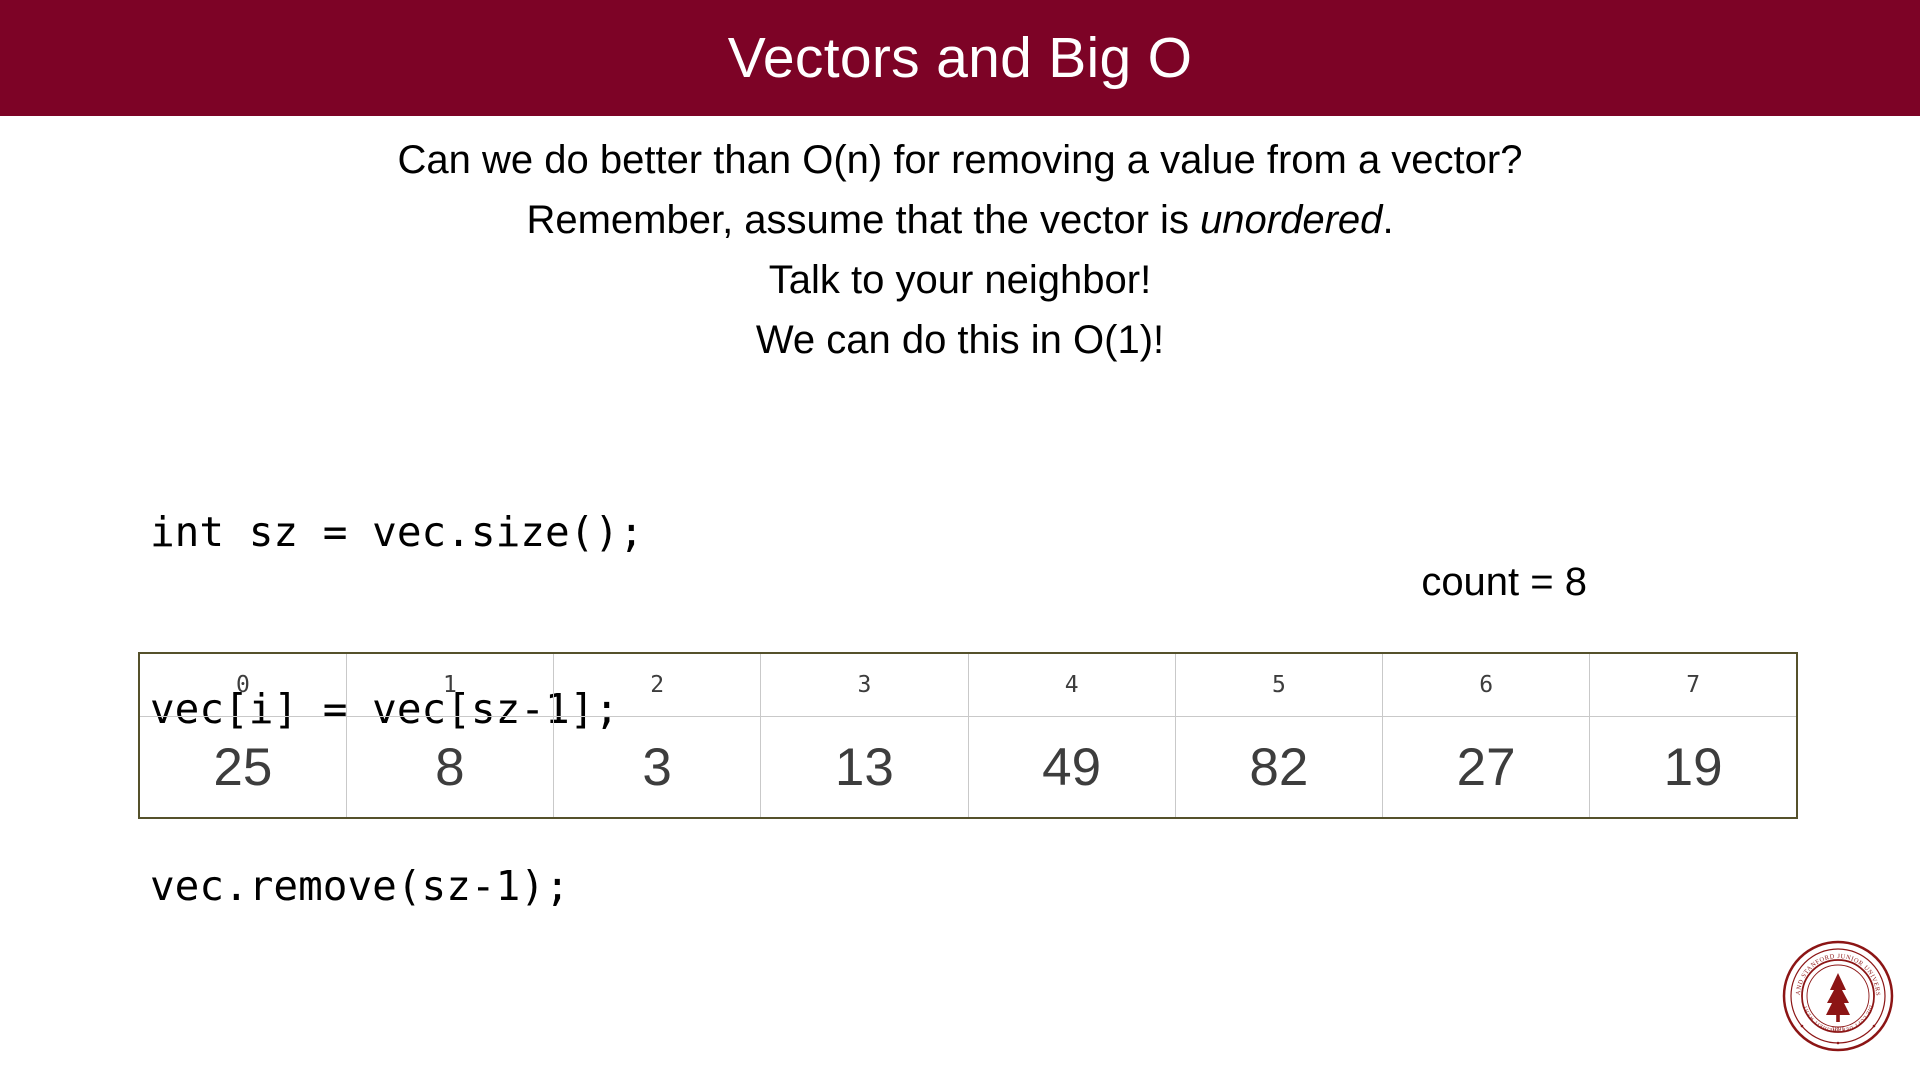 Image resolution: width=1920 pixels, height=1080 pixels. What do you see at coordinates (242, 684) in the screenshot?
I see `vector-index-cell: 0` at bounding box center [242, 684].